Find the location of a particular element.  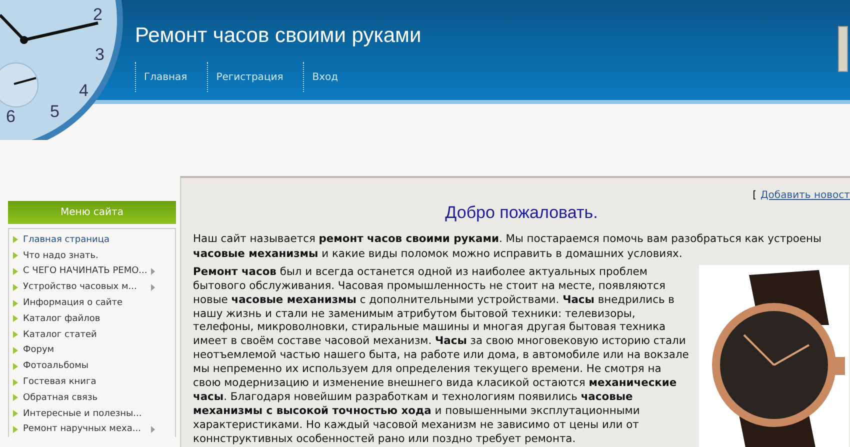

nav-link: Регистрация is located at coordinates (255, 77).